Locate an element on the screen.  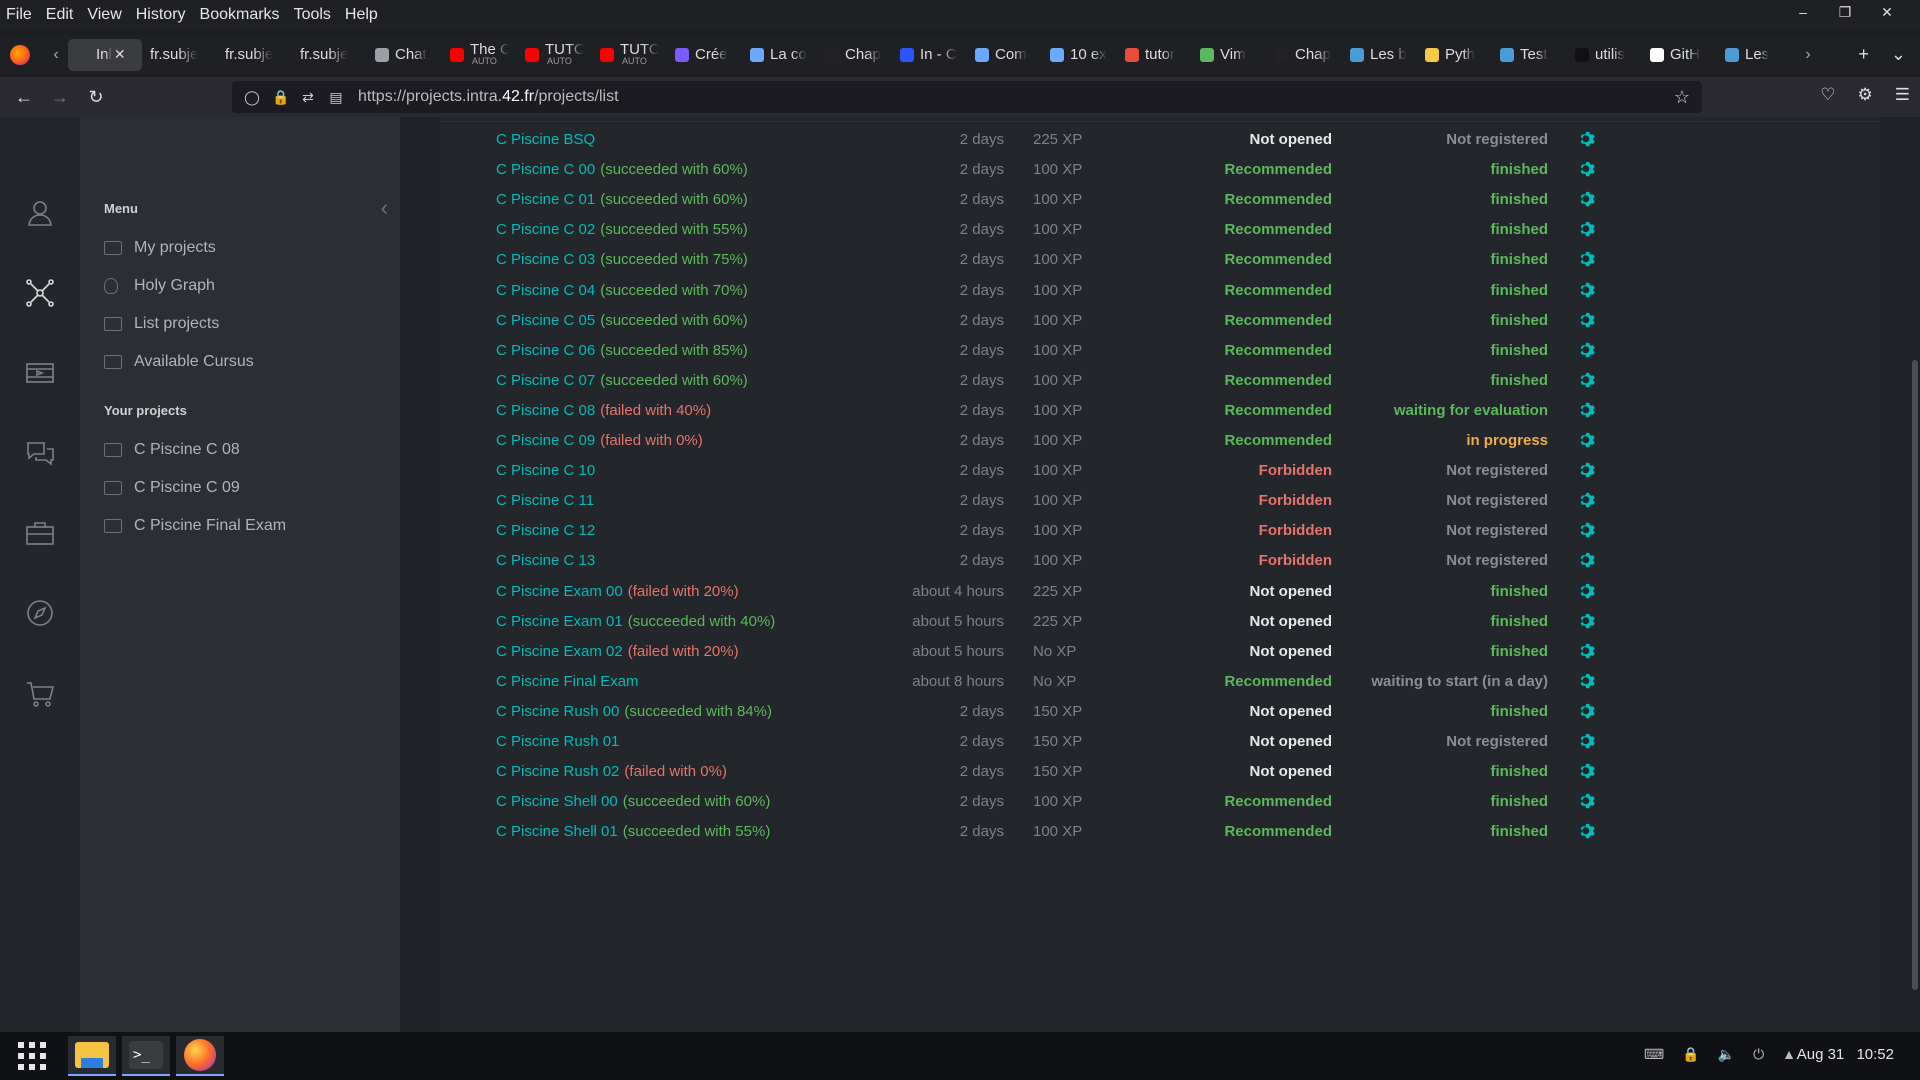
project-link: C Piscine Shell 01 (succeeded with 55%) is located at coordinates (633, 831).